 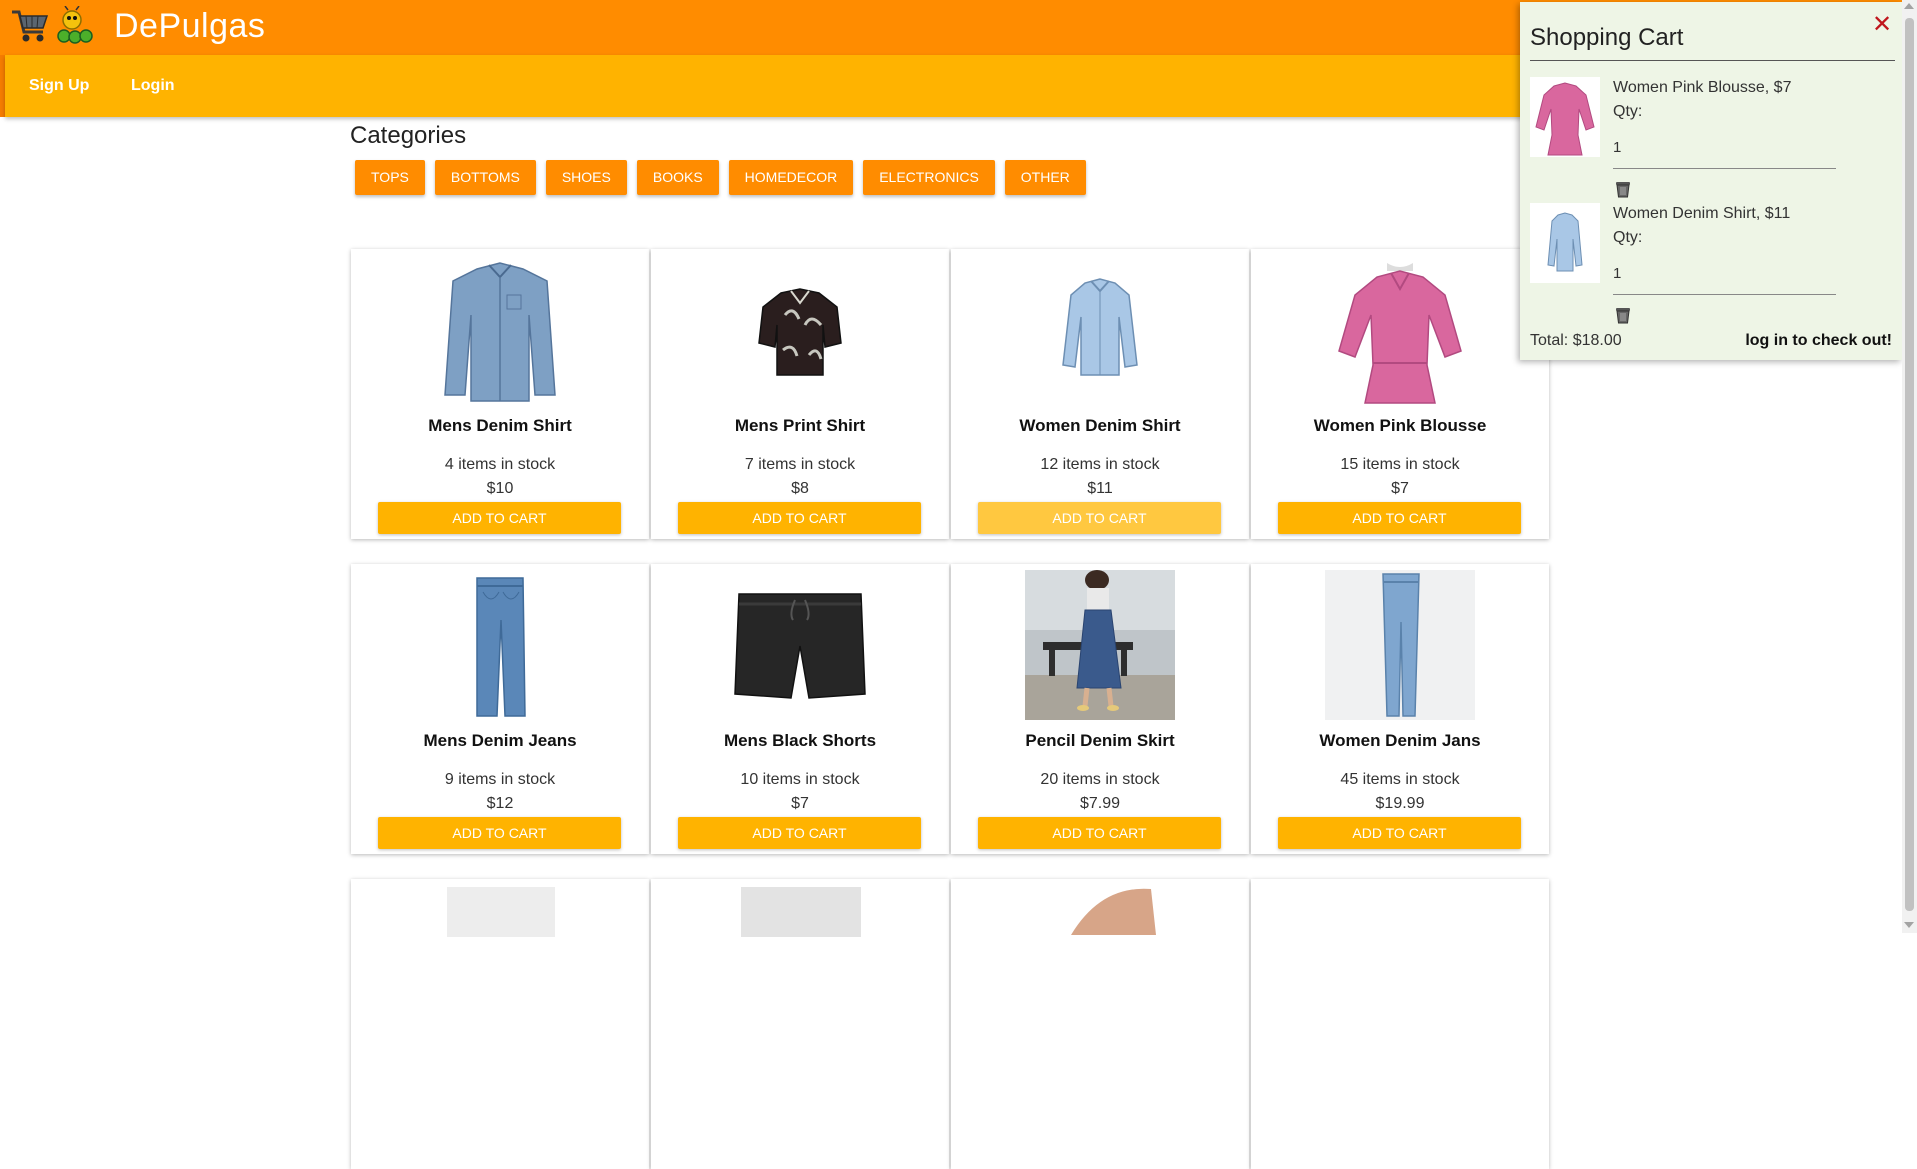 What do you see at coordinates (800, 488) in the screenshot?
I see `product-price: $8` at bounding box center [800, 488].